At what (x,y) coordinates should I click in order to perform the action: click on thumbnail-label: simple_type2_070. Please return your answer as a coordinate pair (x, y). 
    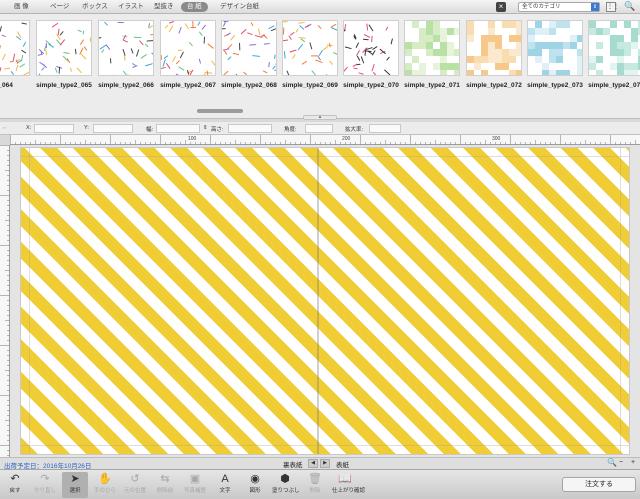
    Looking at the image, I should click on (371, 85).